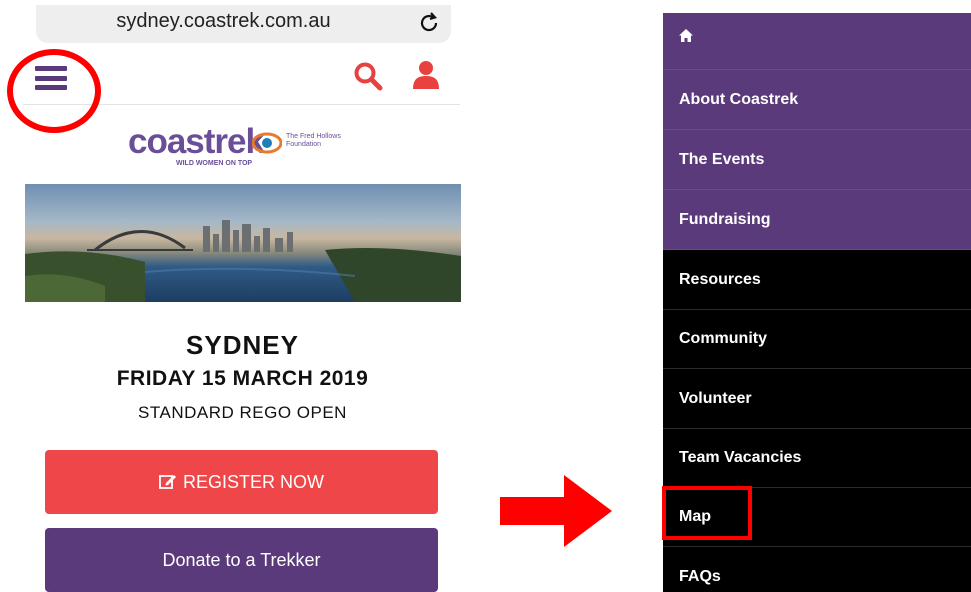  What do you see at coordinates (739, 99) in the screenshot?
I see `menu-item-label: About Coastrek` at bounding box center [739, 99].